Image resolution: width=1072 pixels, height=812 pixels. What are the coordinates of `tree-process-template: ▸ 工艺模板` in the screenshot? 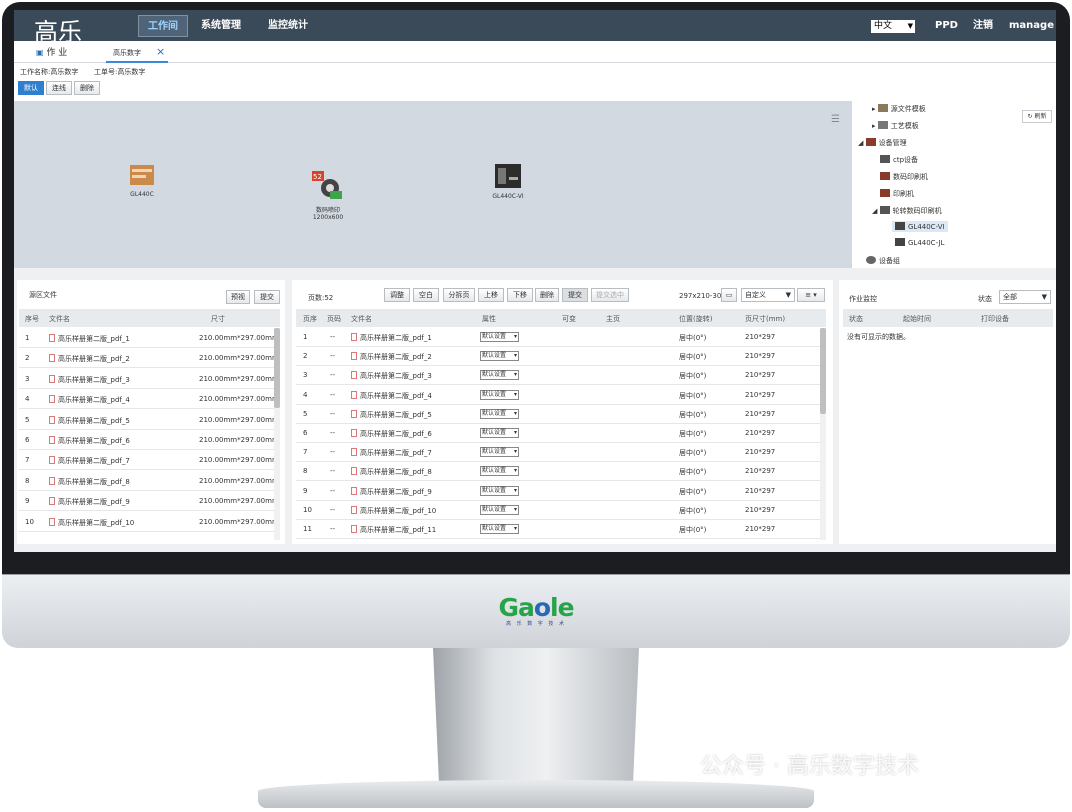 It's located at (895, 126).